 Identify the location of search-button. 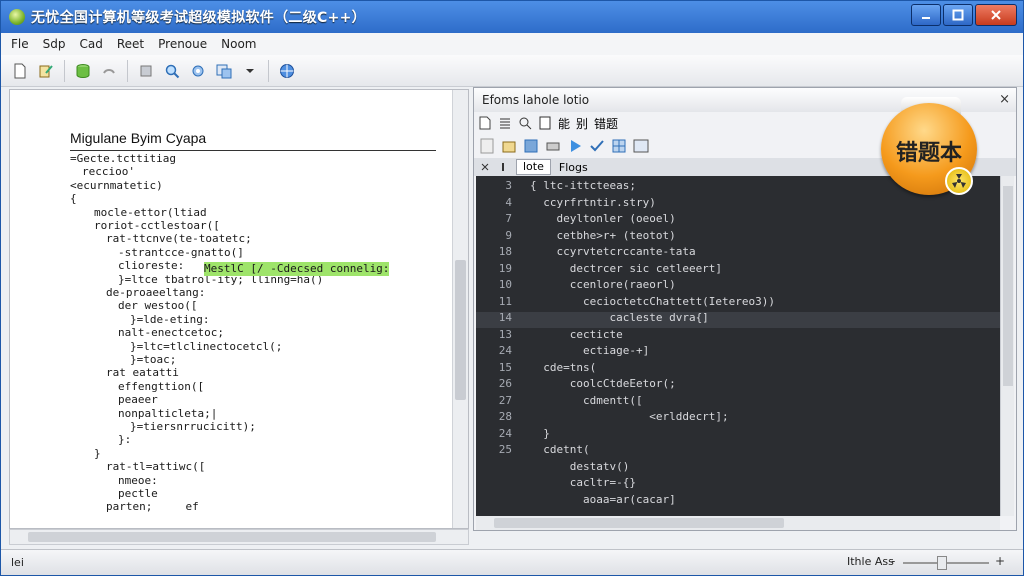
(172, 71).